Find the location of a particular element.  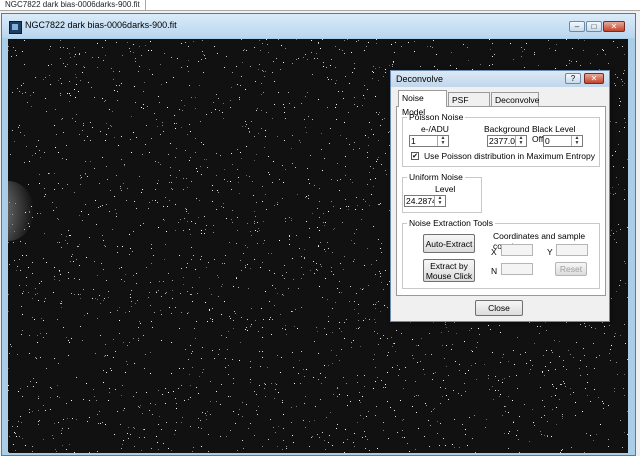

noise-extraction-title: Noise Extraction Tools is located at coordinates (451, 223).